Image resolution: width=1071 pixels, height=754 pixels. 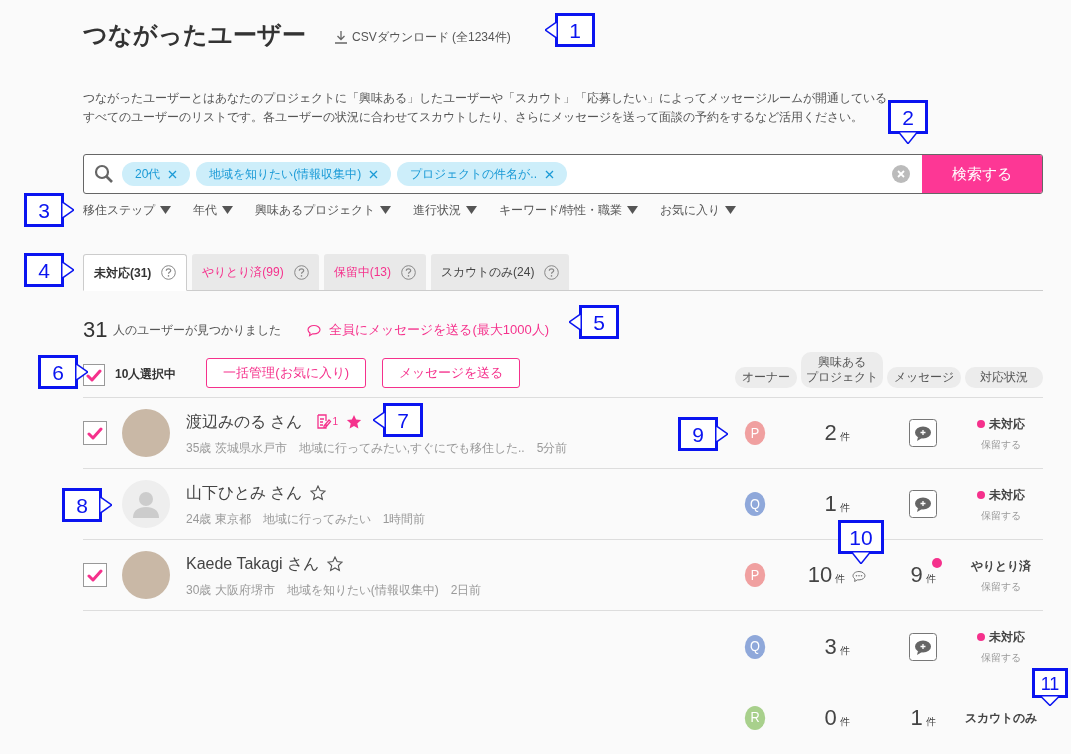 What do you see at coordinates (901, 174) in the screenshot?
I see `clear-icon` at bounding box center [901, 174].